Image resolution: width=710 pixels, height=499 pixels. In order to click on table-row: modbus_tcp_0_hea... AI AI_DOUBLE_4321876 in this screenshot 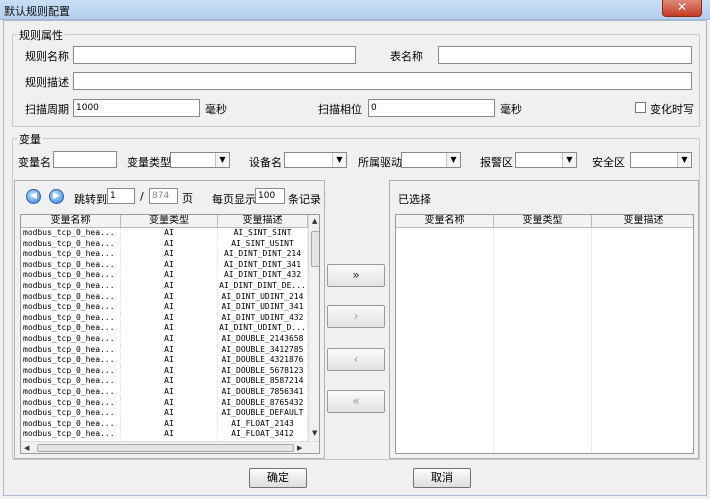, I will do `click(164, 360)`.